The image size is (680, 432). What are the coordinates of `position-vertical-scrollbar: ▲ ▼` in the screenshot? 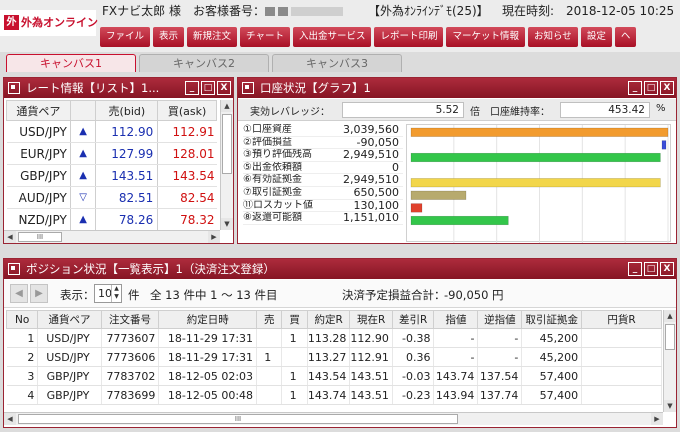 It's located at (669, 361).